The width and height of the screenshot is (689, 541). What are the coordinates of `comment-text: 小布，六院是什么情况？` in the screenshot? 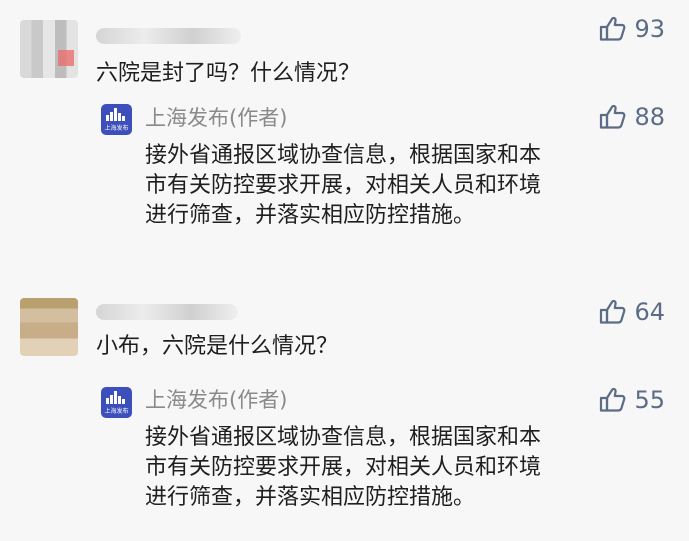 It's located at (217, 346).